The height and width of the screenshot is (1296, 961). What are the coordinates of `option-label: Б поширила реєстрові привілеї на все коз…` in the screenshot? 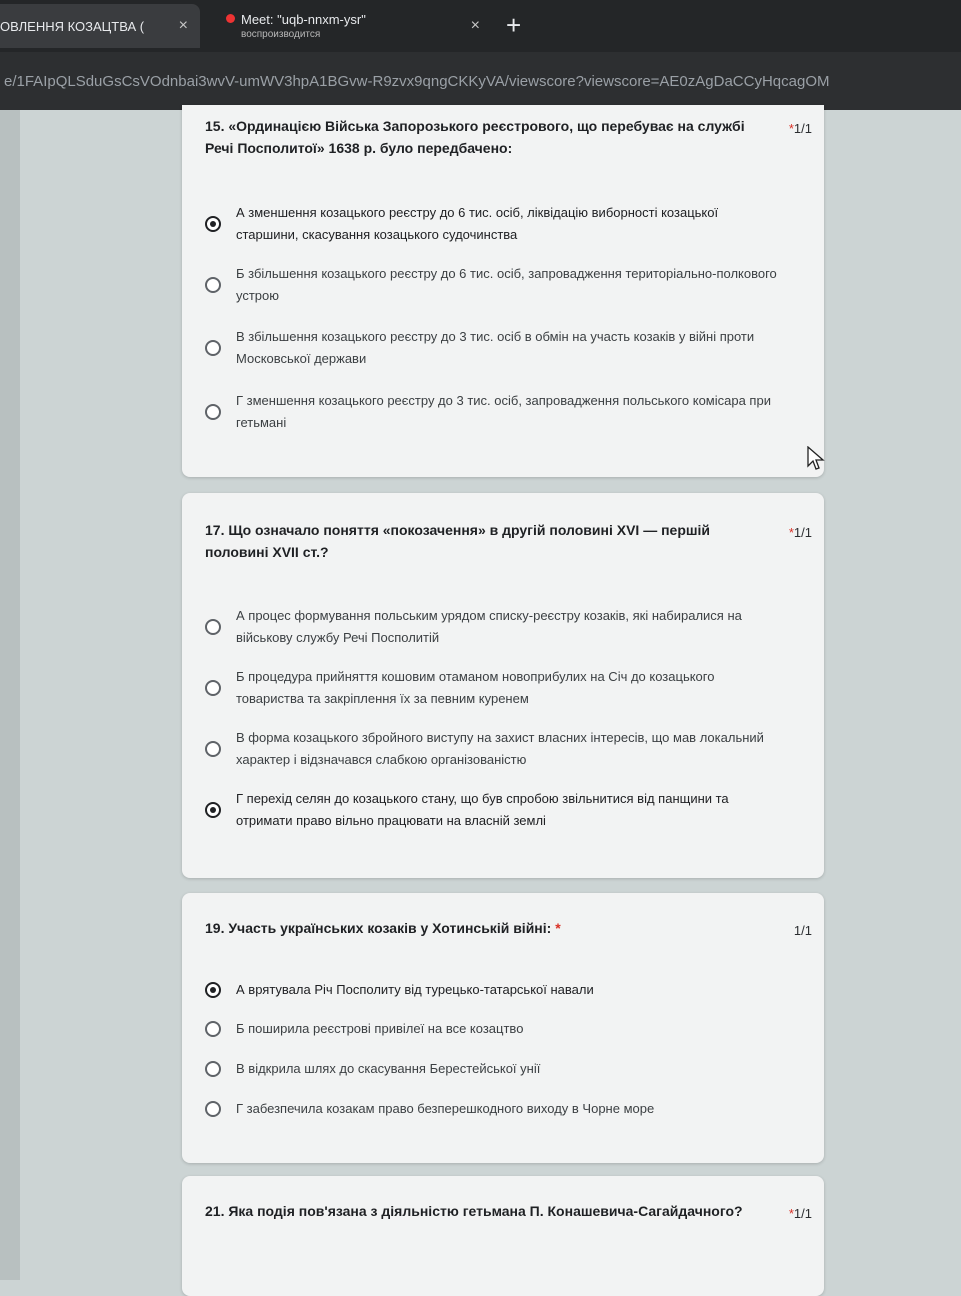 It's located at (380, 1028).